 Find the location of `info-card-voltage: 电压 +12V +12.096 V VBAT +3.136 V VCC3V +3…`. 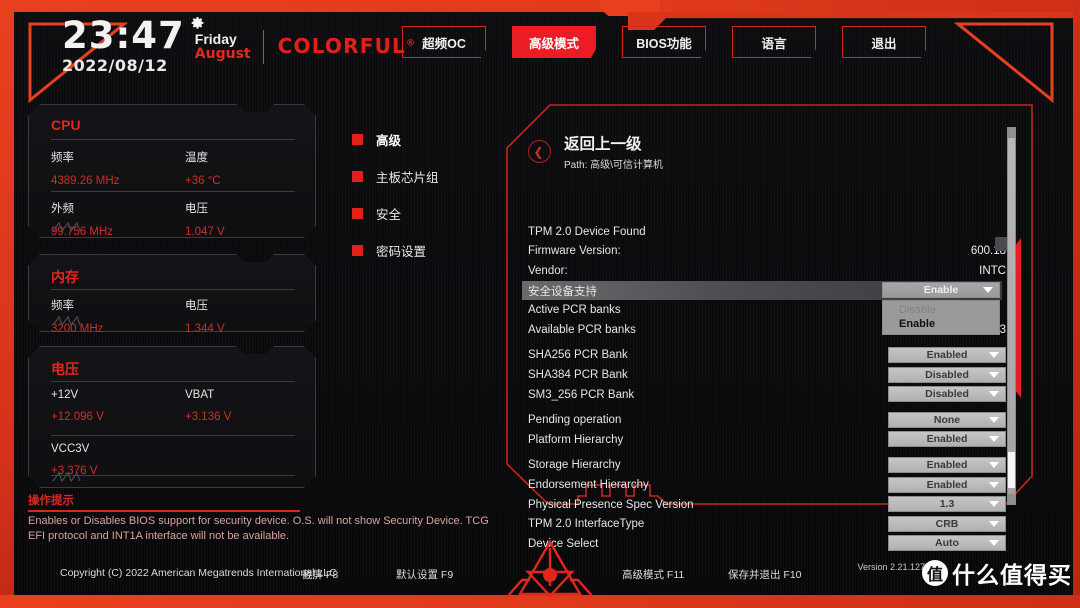

info-card-voltage: 电压 +12V +12.096 V VBAT +3.136 V VCC3V +3… is located at coordinates (172, 417).